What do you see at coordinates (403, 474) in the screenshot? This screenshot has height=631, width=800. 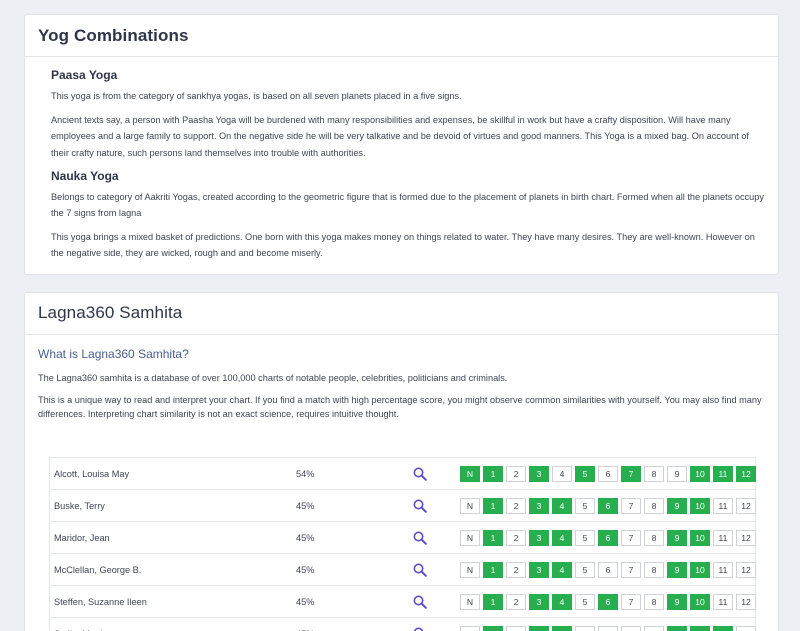 I see `table-row: Alcott, Louisa May 54% N 1 2 3 4 5 6 7 8 9 10 11 12` at bounding box center [403, 474].